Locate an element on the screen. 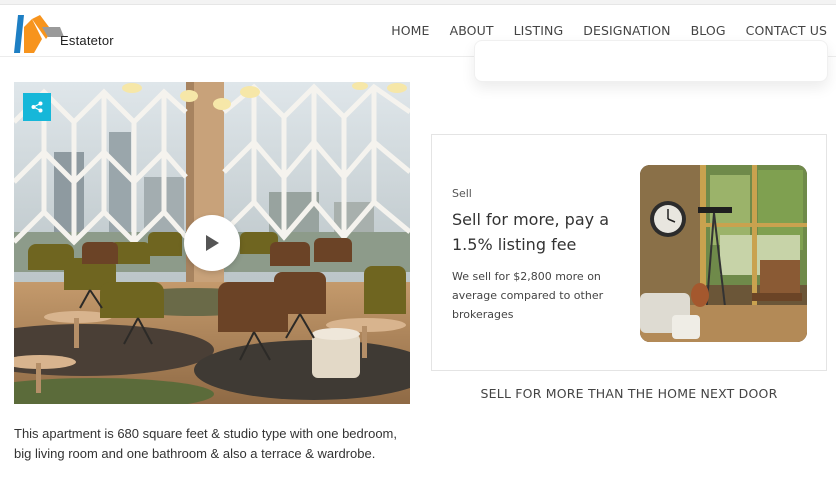  floating-card is located at coordinates (651, 61).